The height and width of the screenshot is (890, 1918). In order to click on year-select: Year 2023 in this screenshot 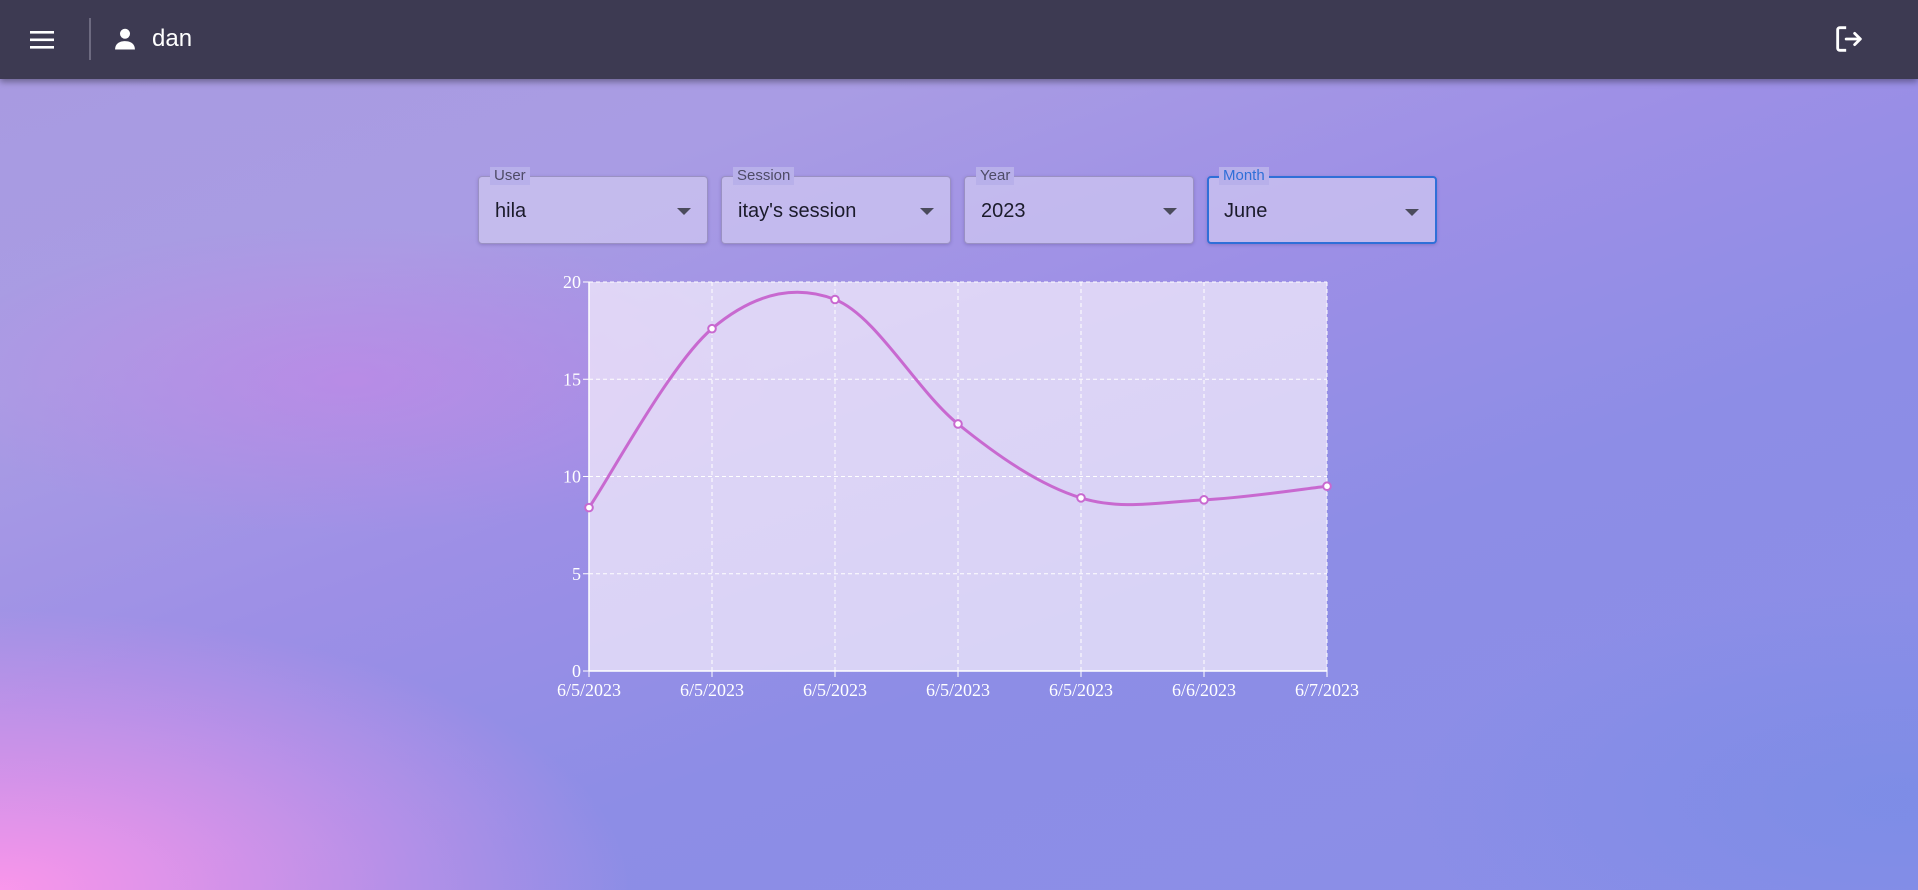, I will do `click(1079, 205)`.